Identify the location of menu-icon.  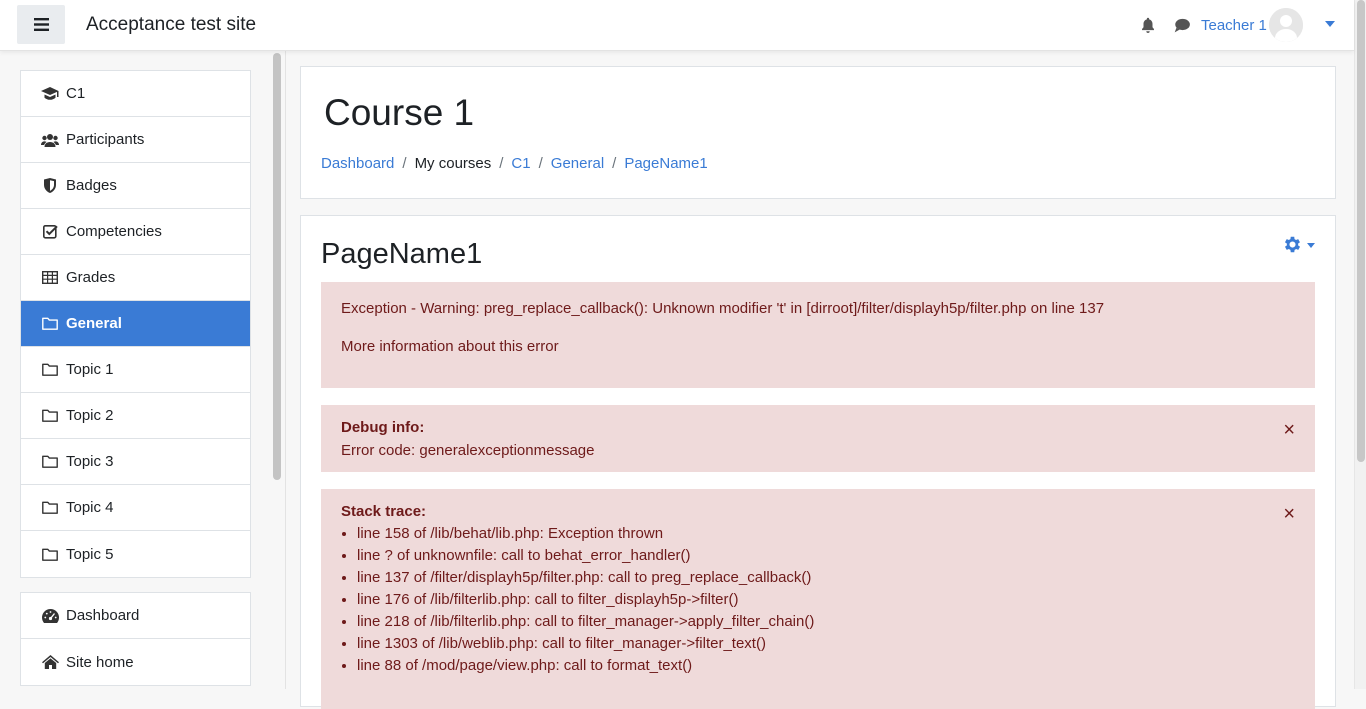
(41, 24).